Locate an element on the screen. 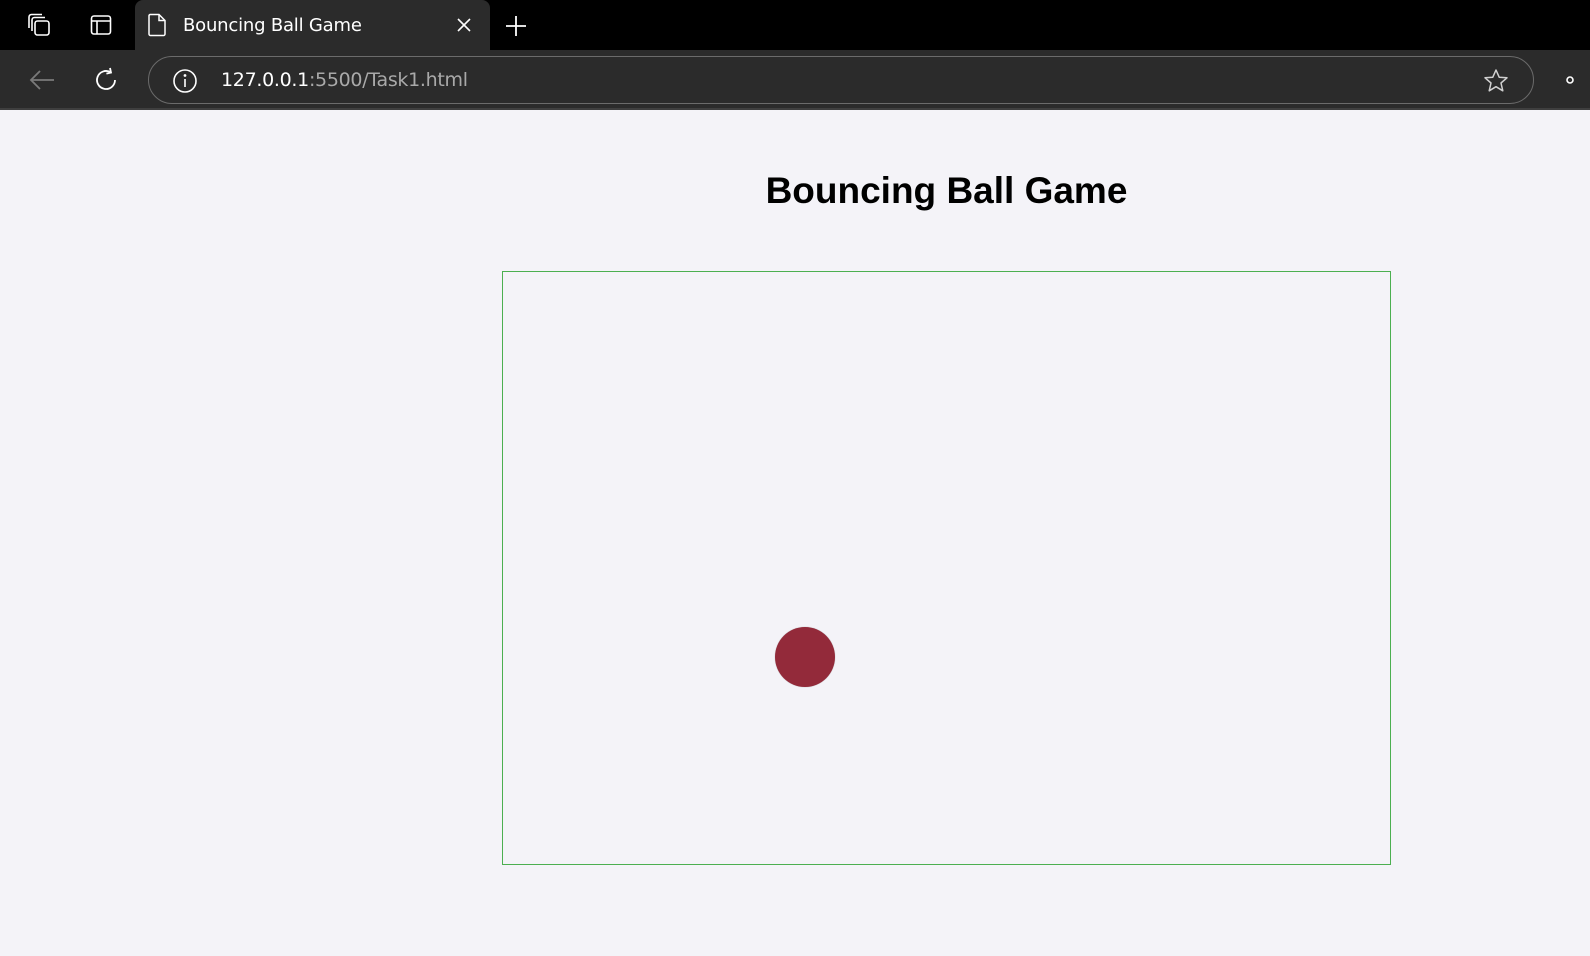 The width and height of the screenshot is (1590, 956). back-button is located at coordinates (42, 80).